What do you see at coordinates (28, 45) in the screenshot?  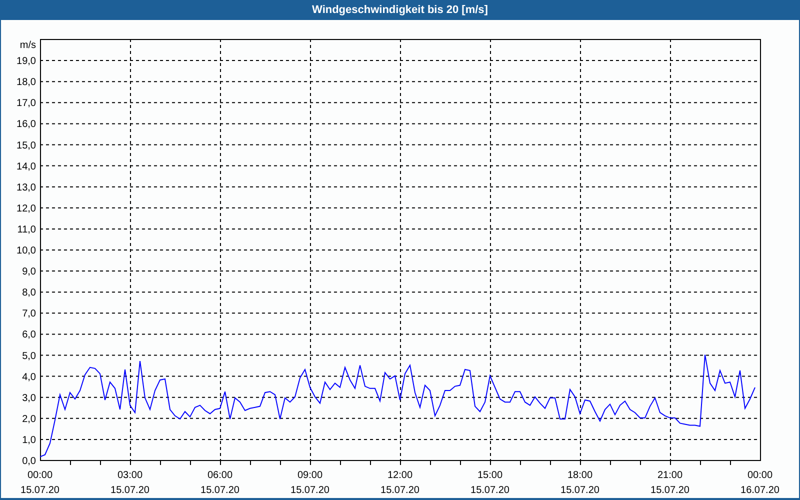 I see `axis-unit-label: m/s` at bounding box center [28, 45].